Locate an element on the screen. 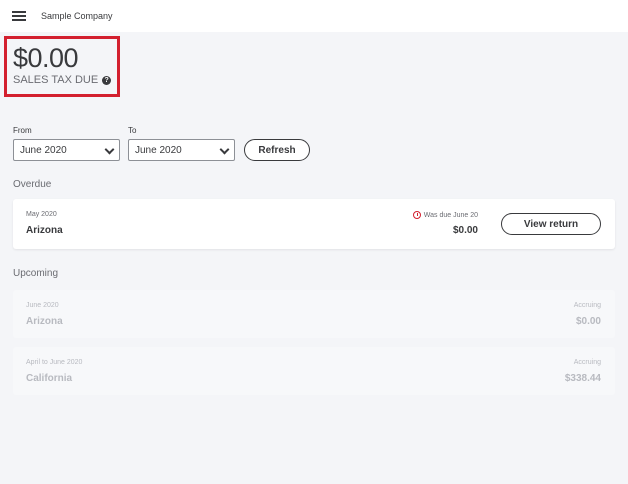 This screenshot has height=484, width=628. view-return-button: View return is located at coordinates (551, 224).